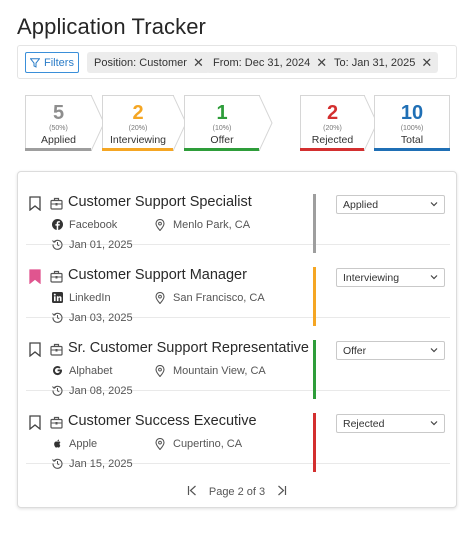 This screenshot has width=474, height=535. What do you see at coordinates (58, 128) in the screenshot?
I see `stat-percent: (50%)` at bounding box center [58, 128].